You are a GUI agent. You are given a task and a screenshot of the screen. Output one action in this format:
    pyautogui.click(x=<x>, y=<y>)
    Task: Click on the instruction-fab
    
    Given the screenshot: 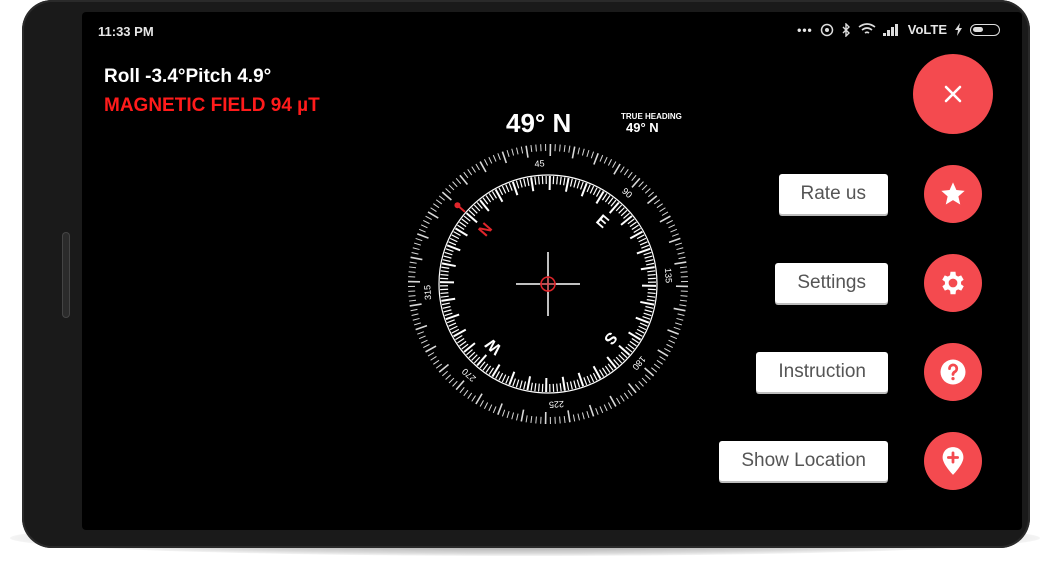 What is the action you would take?
    pyautogui.click(x=953, y=372)
    